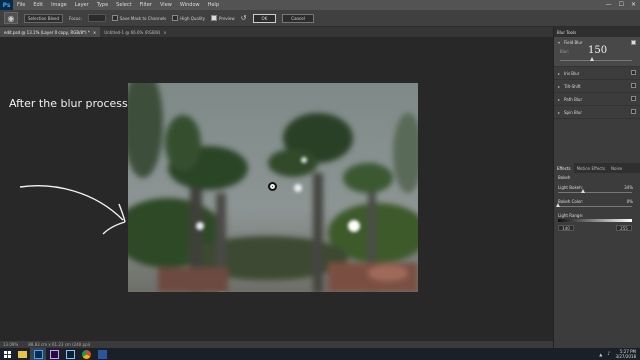 The height and width of the screenshot is (360, 640). What do you see at coordinates (146, 5) in the screenshot?
I see `menu-filter: Filter` at bounding box center [146, 5].